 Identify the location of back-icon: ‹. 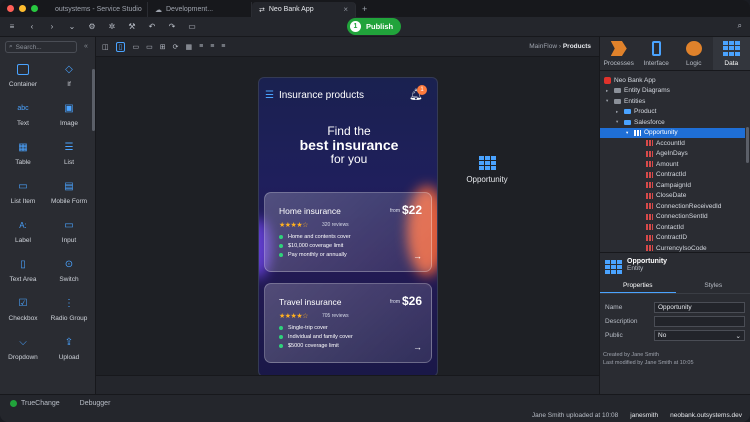
(32, 26).